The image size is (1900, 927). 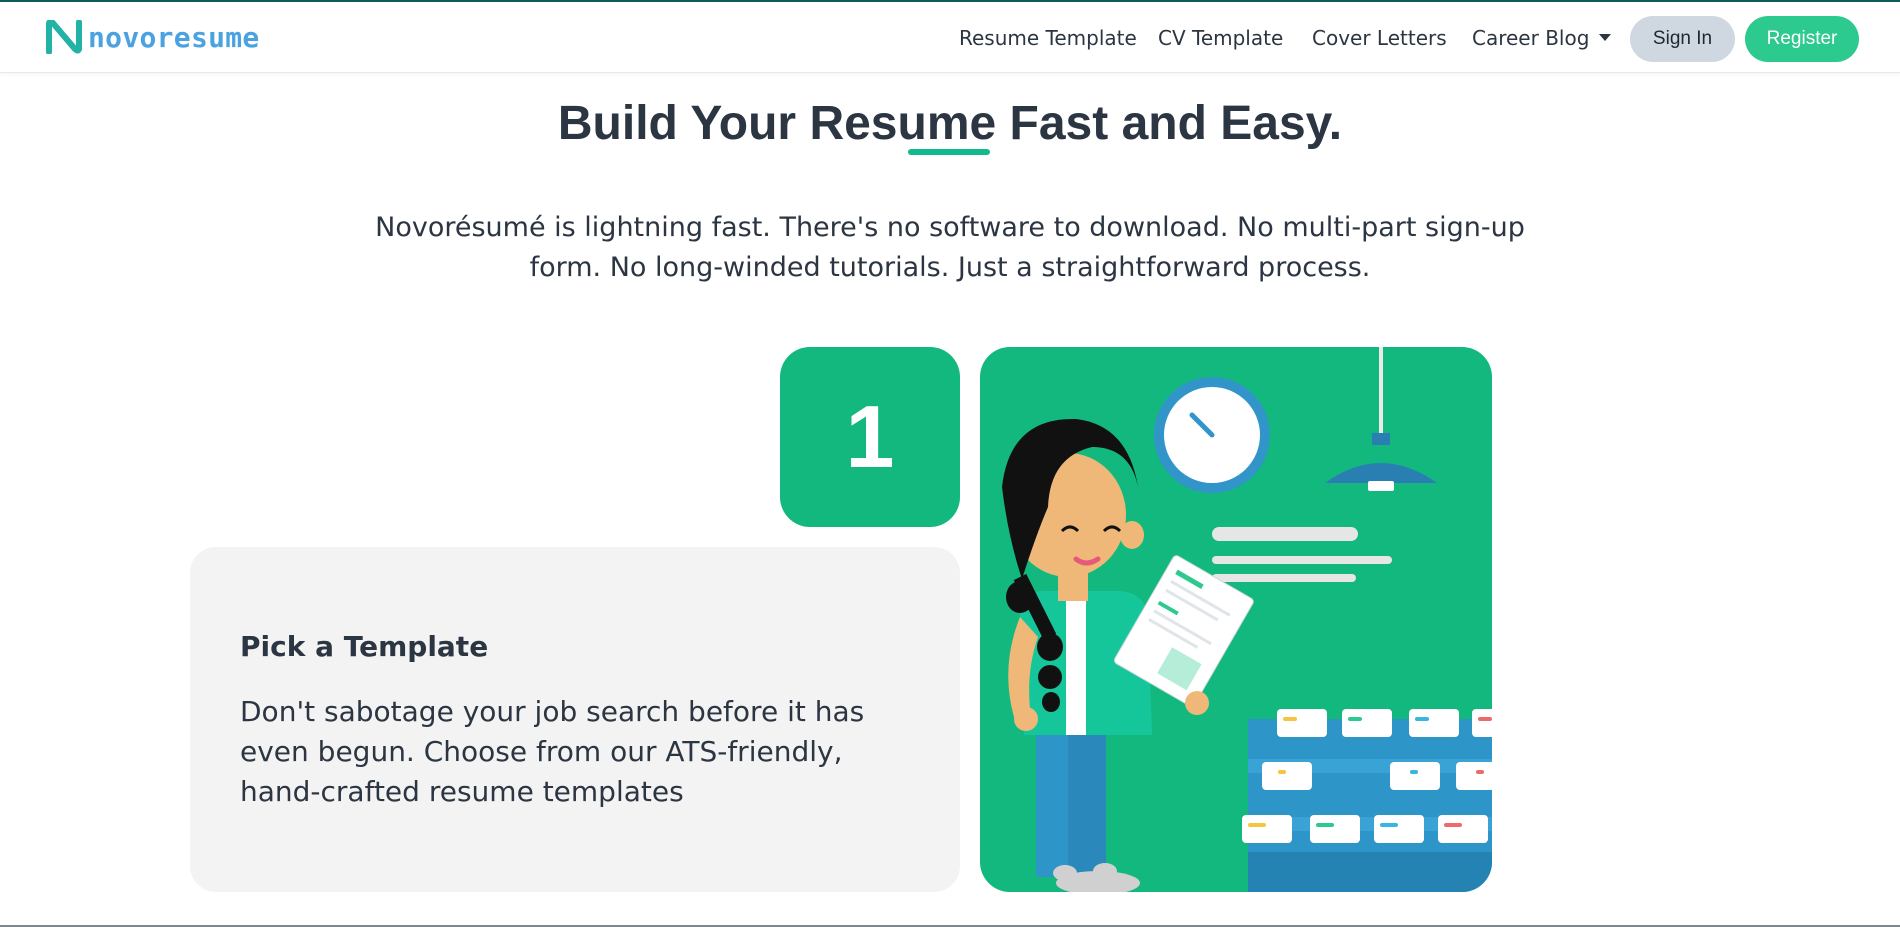 What do you see at coordinates (1220, 38) in the screenshot?
I see `nav-cv-template: CV Template` at bounding box center [1220, 38].